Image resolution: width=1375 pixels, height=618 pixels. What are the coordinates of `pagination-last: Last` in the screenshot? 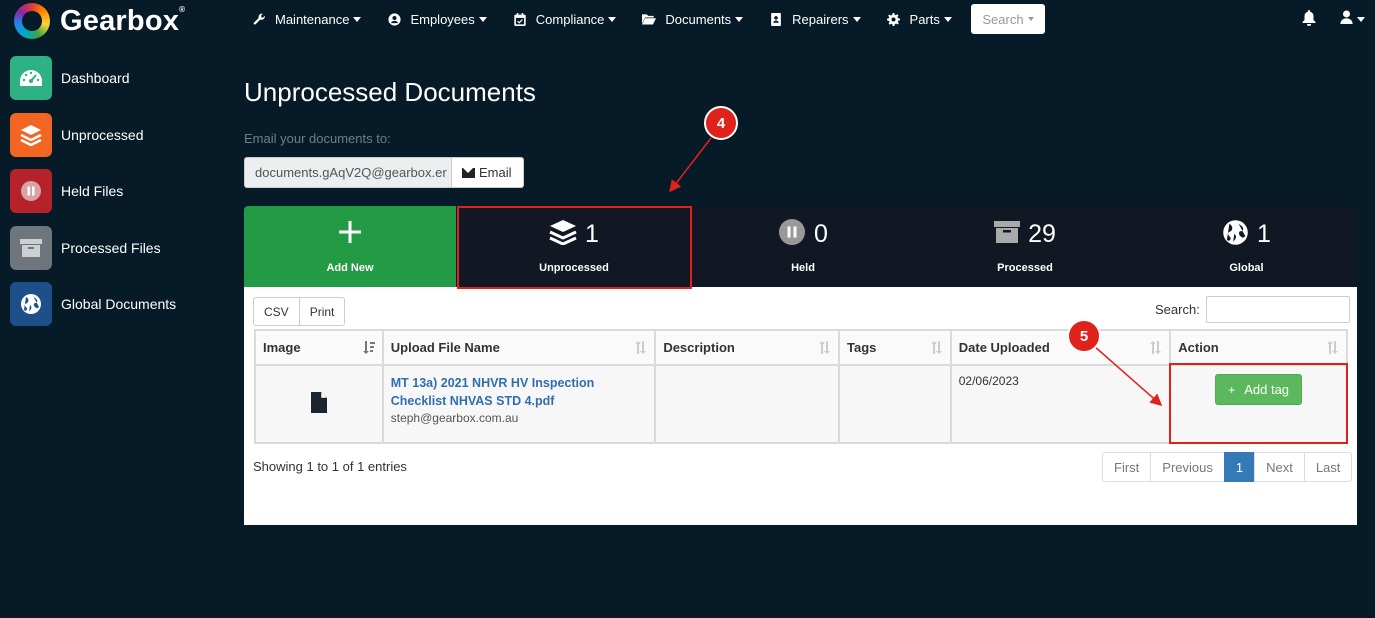 It's located at (1328, 467).